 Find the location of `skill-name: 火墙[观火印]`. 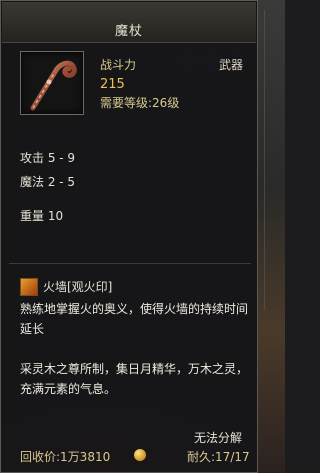

skill-name: 火墙[观火印] is located at coordinates (78, 287).